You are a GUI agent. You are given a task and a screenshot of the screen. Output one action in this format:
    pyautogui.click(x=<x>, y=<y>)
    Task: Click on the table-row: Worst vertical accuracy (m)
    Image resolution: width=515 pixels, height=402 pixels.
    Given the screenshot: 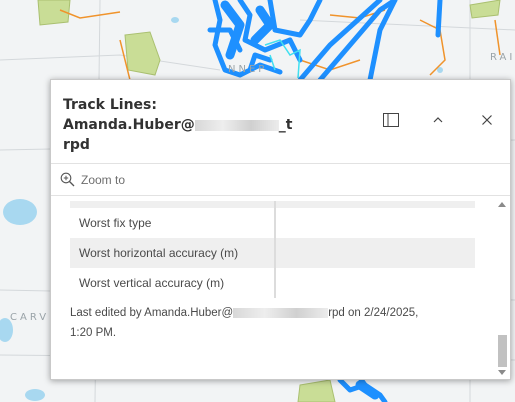 What is the action you would take?
    pyautogui.click(x=272, y=283)
    